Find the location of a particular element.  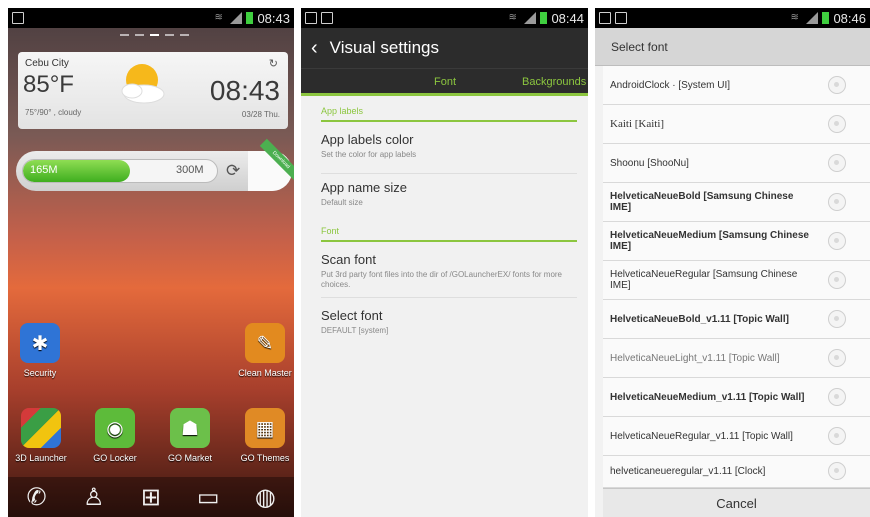

weather-city: Cebu City is located at coordinates (47, 63).